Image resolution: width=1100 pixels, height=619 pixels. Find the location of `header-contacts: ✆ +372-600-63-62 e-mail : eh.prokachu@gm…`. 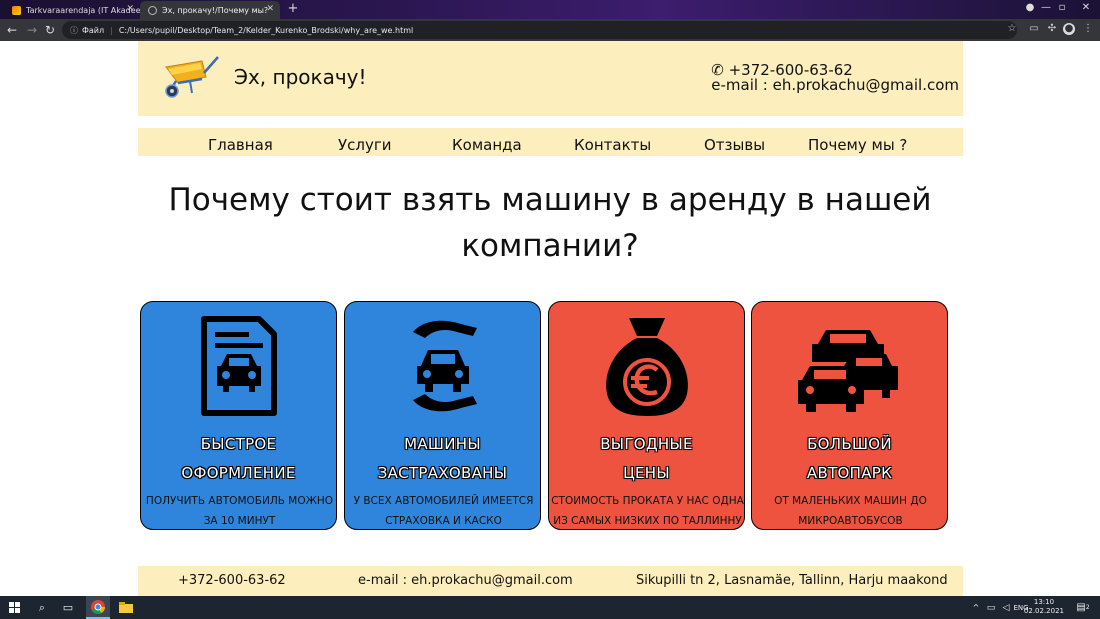

header-contacts: ✆ +372-600-63-62 e-mail : eh.prokachu@gm… is located at coordinates (835, 78).